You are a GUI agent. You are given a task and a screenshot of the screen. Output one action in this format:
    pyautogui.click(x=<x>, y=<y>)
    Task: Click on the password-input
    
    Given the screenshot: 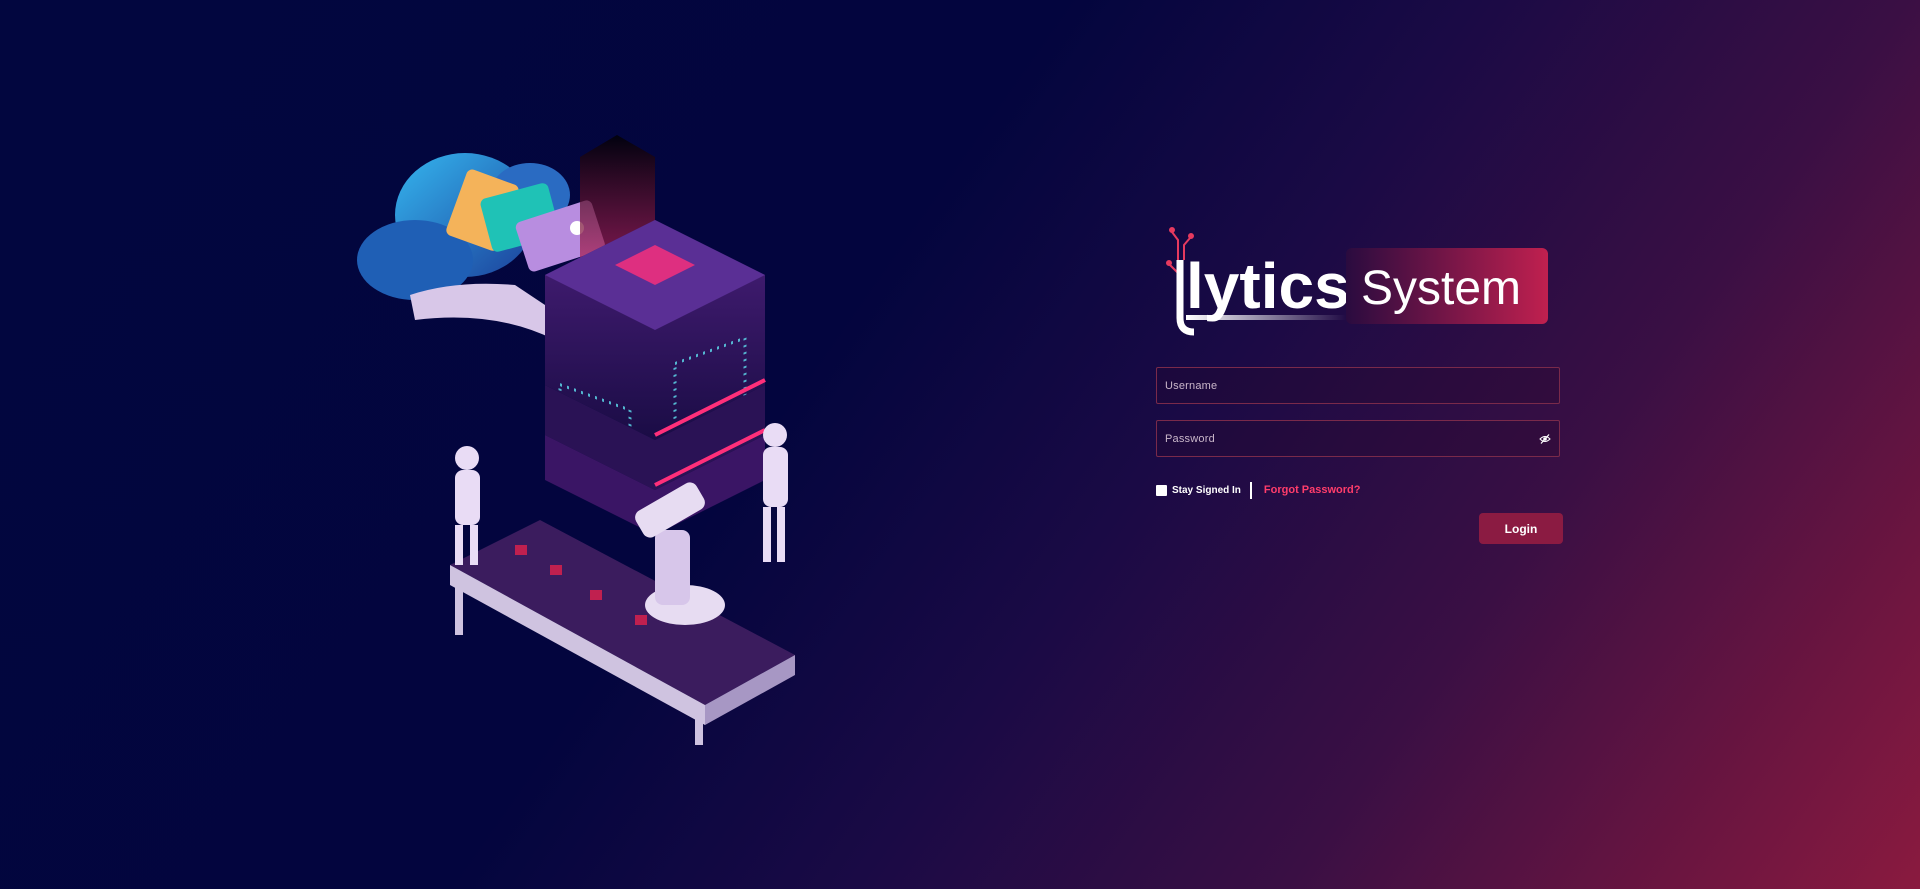 What is the action you would take?
    pyautogui.click(x=1347, y=438)
    